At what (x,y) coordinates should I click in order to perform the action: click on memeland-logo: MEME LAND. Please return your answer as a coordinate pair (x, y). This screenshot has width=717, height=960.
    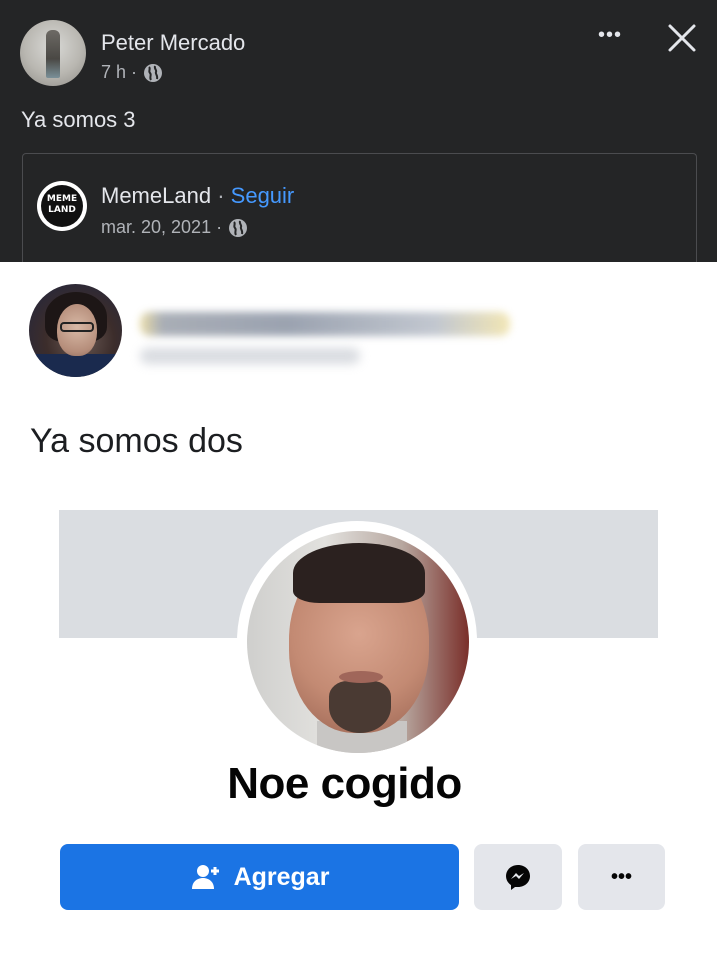
    Looking at the image, I should click on (62, 206).